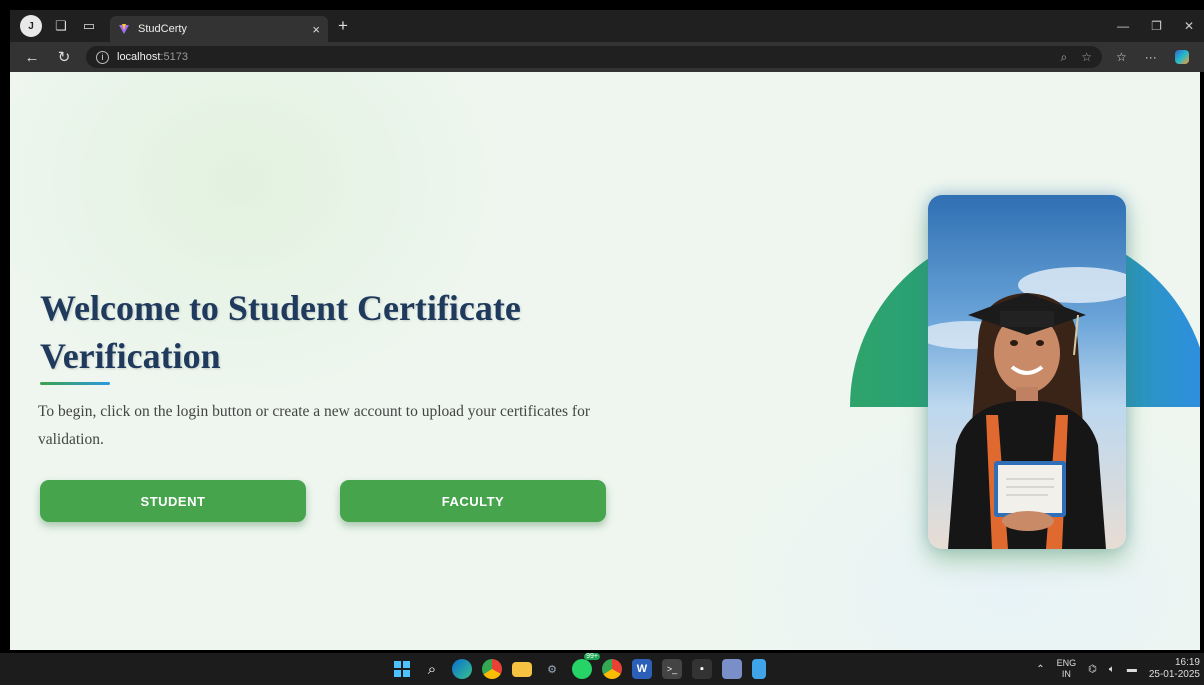 The image size is (1204, 685). I want to click on url-field: i localhost :5173 ⌕ ☆, so click(594, 57).